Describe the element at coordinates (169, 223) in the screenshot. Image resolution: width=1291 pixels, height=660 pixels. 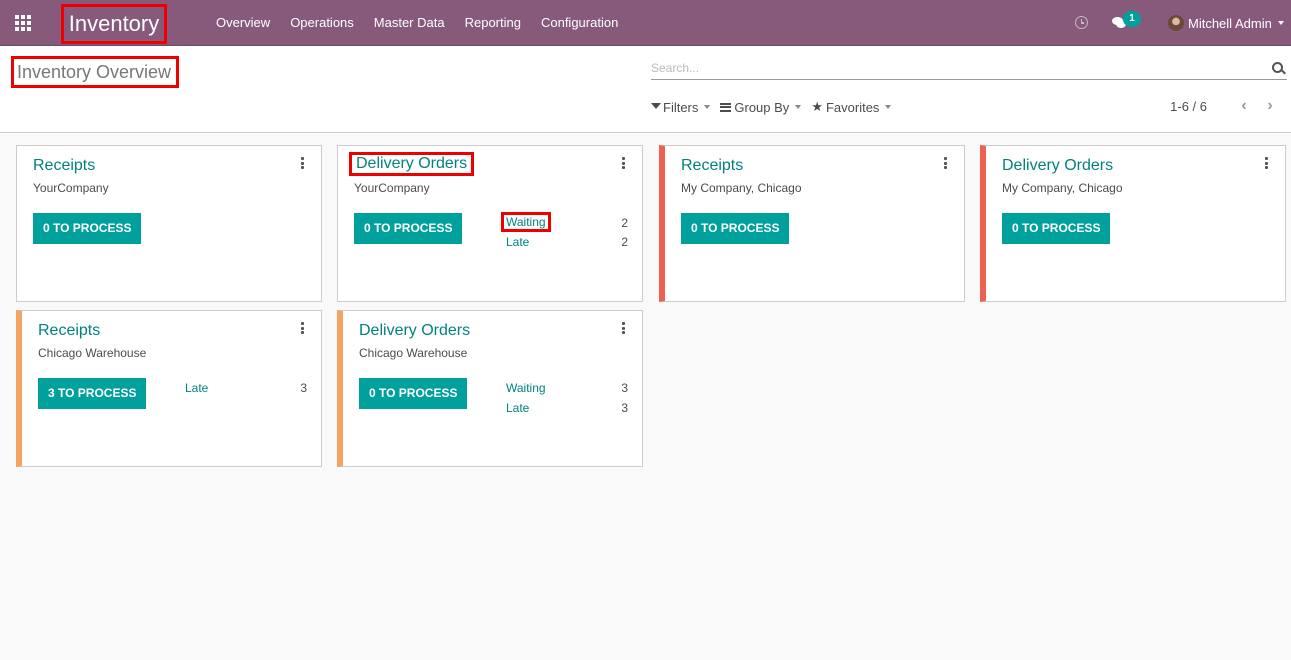
I see `kanban-card: Receipts YourCompany 0 TO PROCESS` at that location.